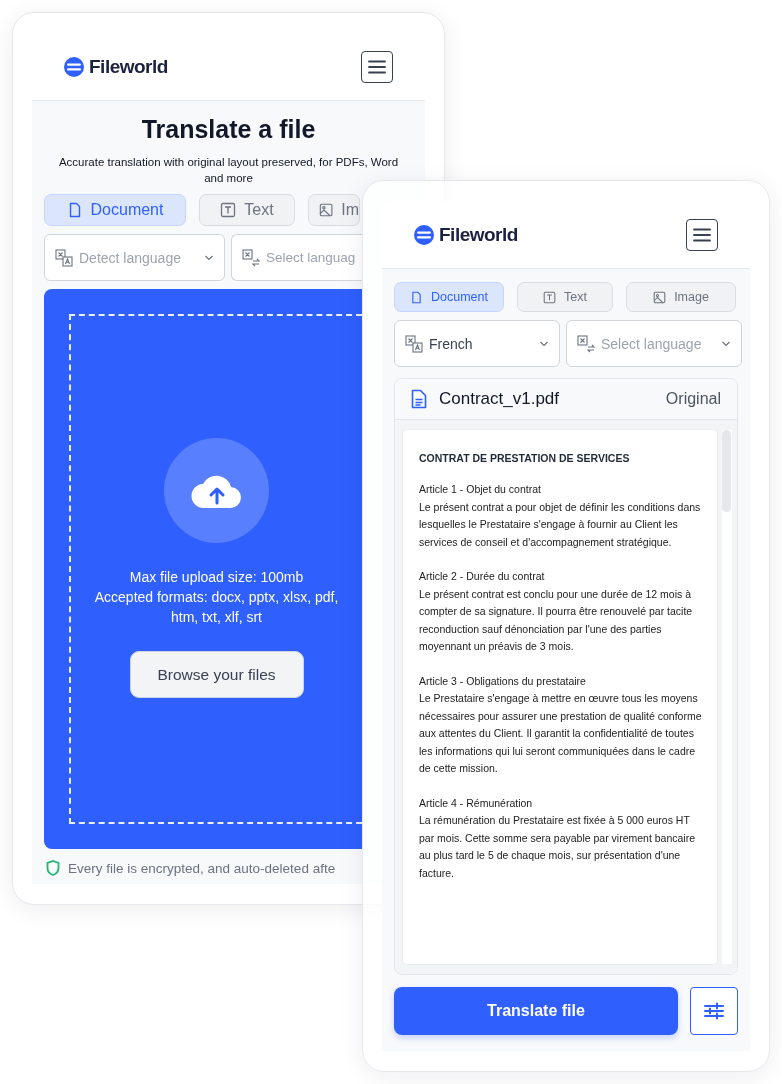 The height and width of the screenshot is (1084, 782). Describe the element at coordinates (558, 847) in the screenshot. I see `article-text: La rémunération du Prestataire est fixée à 5 000 euros HT par mois. Cette somme sera payable par virement bancaire au plus tard le 5 de chaque mois, sur présentation d'une facture.` at that location.